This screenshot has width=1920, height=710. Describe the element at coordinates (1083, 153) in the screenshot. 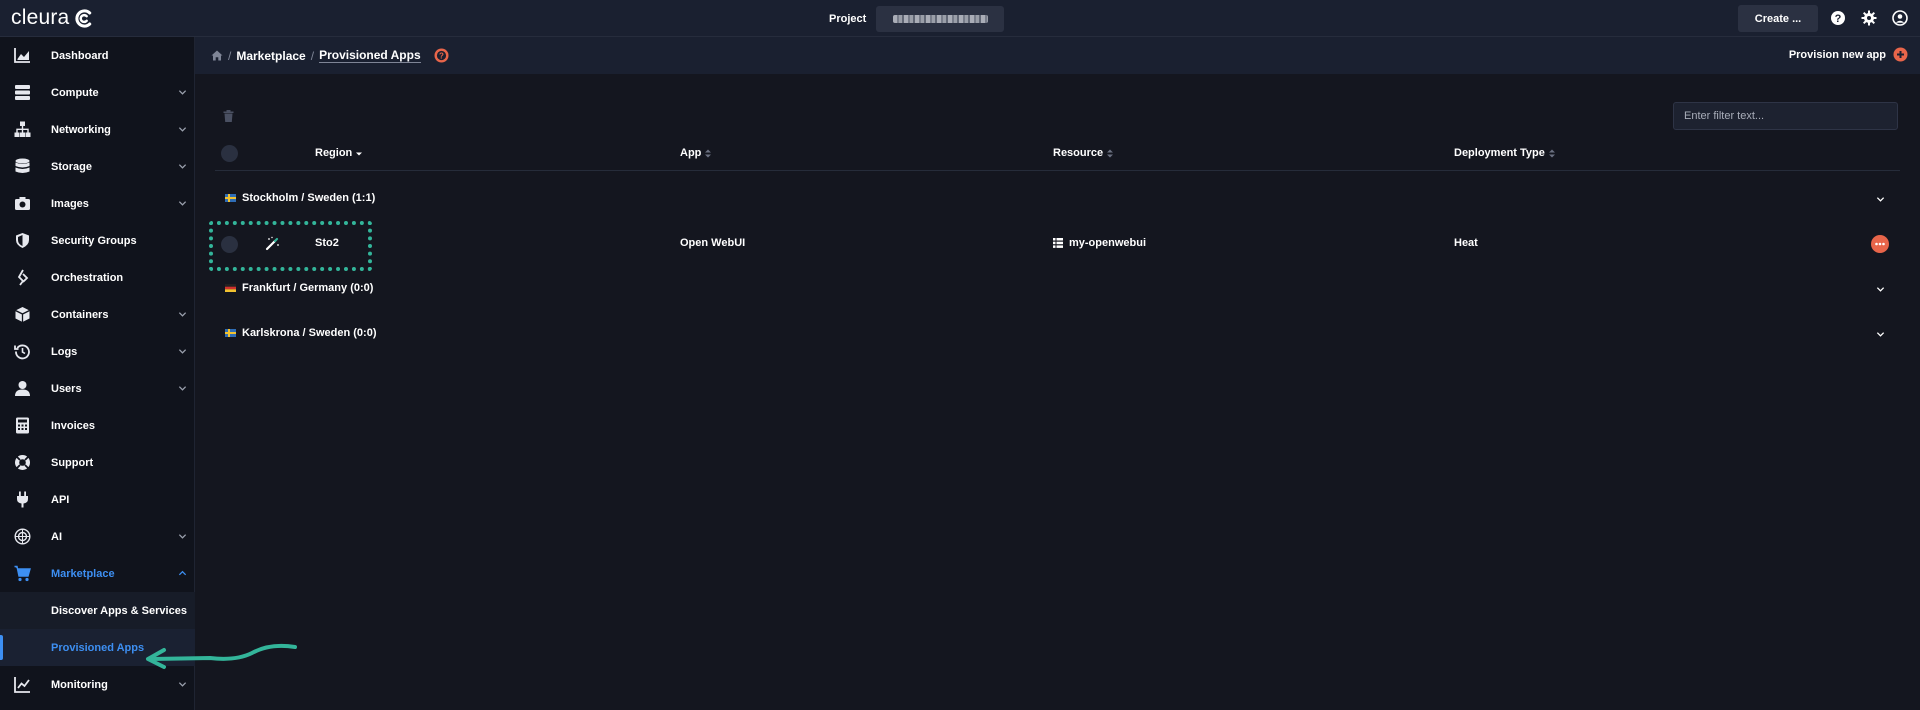

I see `column-header-resource: Resource` at that location.